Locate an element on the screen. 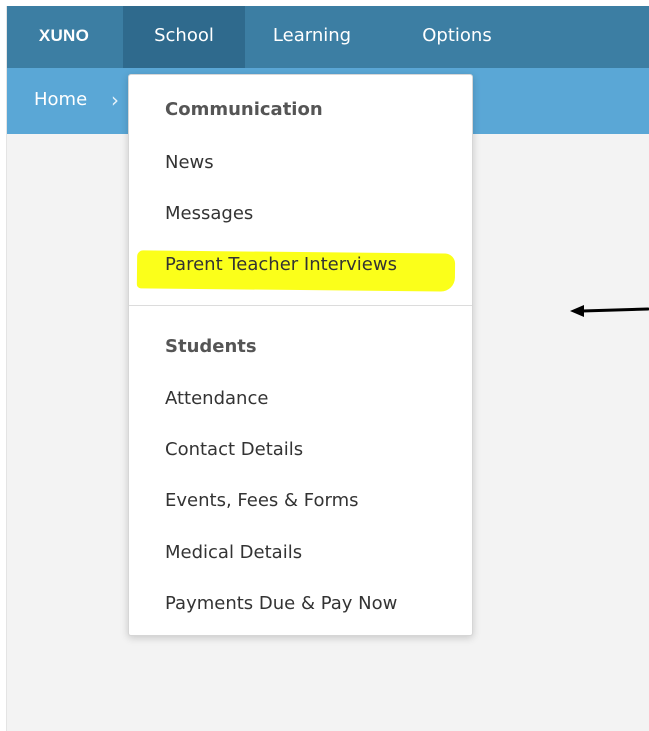 The height and width of the screenshot is (731, 649). nav-learning: Learning is located at coordinates (312, 37).